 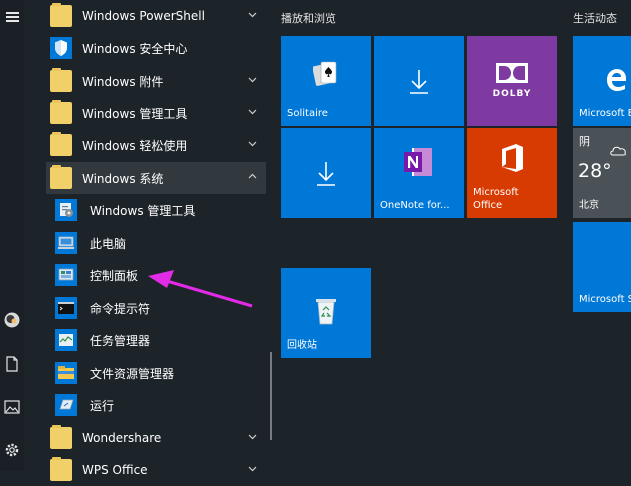 What do you see at coordinates (200, 289) in the screenshot?
I see `annotation-arrow` at bounding box center [200, 289].